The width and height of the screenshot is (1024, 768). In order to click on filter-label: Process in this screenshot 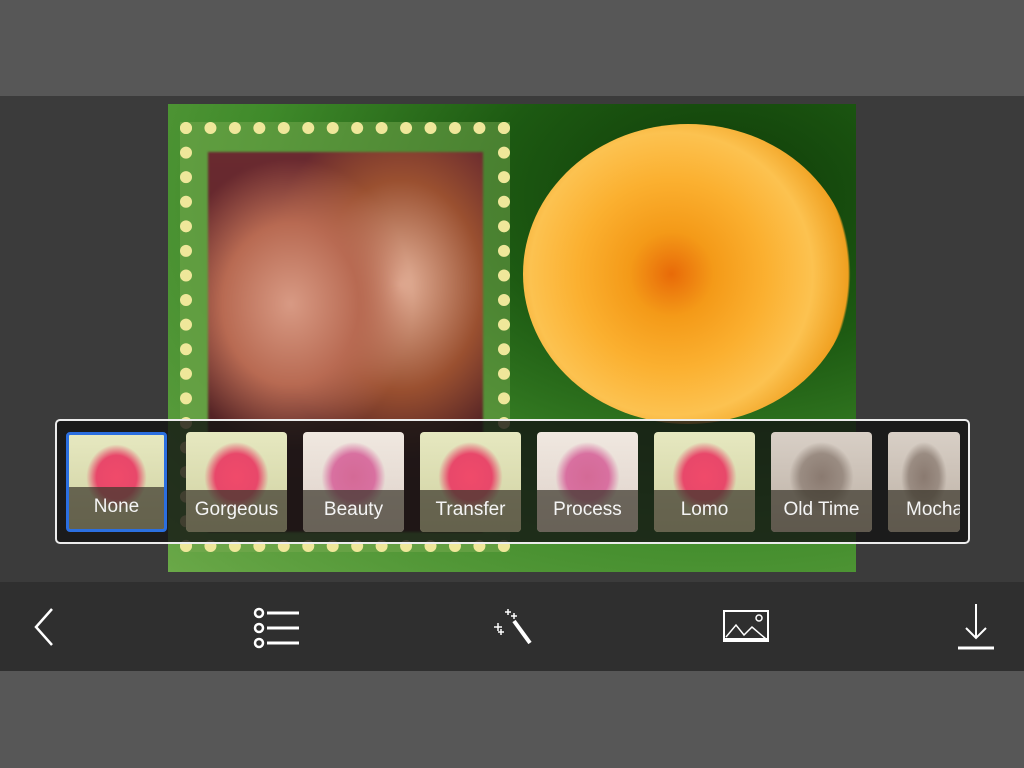, I will do `click(587, 511)`.